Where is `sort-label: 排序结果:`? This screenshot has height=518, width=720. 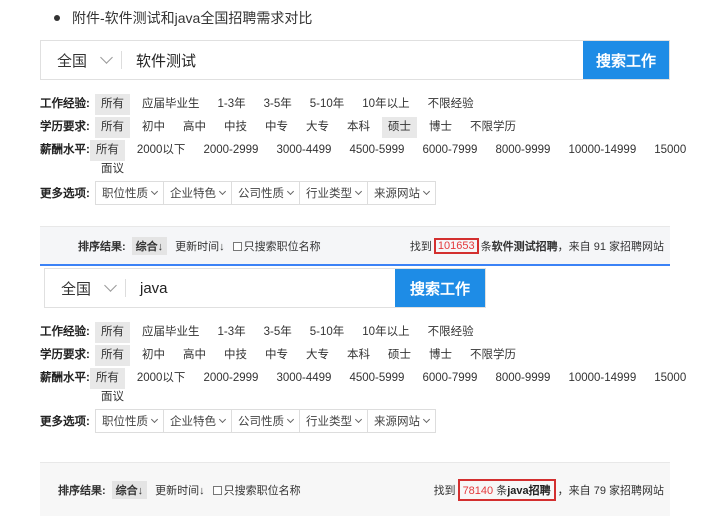
sort-label: 排序结果: is located at coordinates (102, 246).